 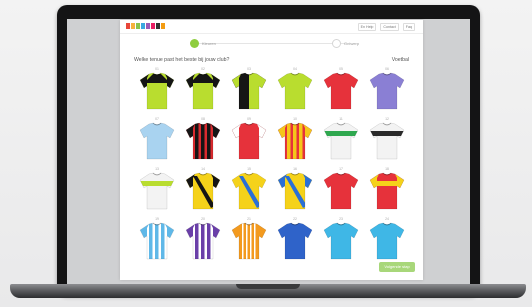 What do you see at coordinates (268, 286) in the screenshot?
I see `laptop-notch` at bounding box center [268, 286].